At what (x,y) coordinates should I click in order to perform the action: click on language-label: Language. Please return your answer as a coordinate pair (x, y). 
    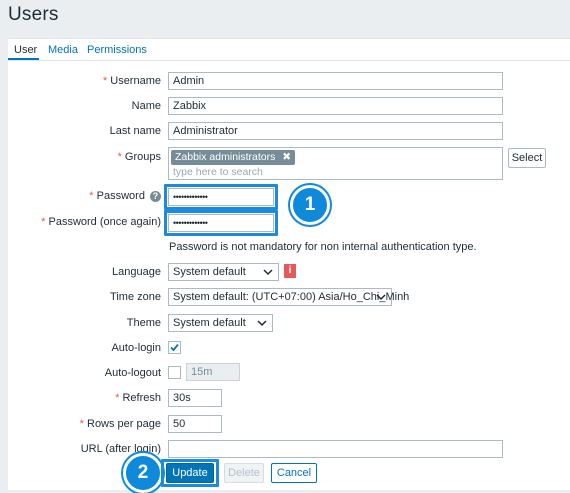
    Looking at the image, I should click on (136, 272).